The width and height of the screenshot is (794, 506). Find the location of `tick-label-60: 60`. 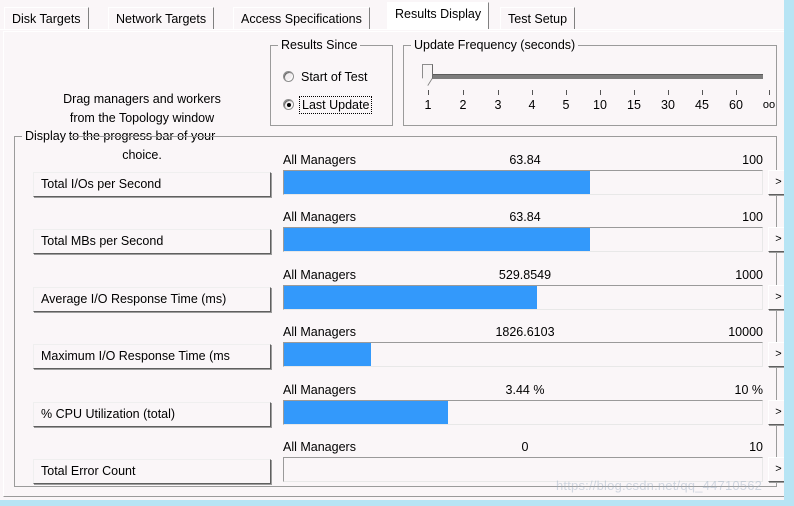

tick-label-60: 60 is located at coordinates (736, 105).